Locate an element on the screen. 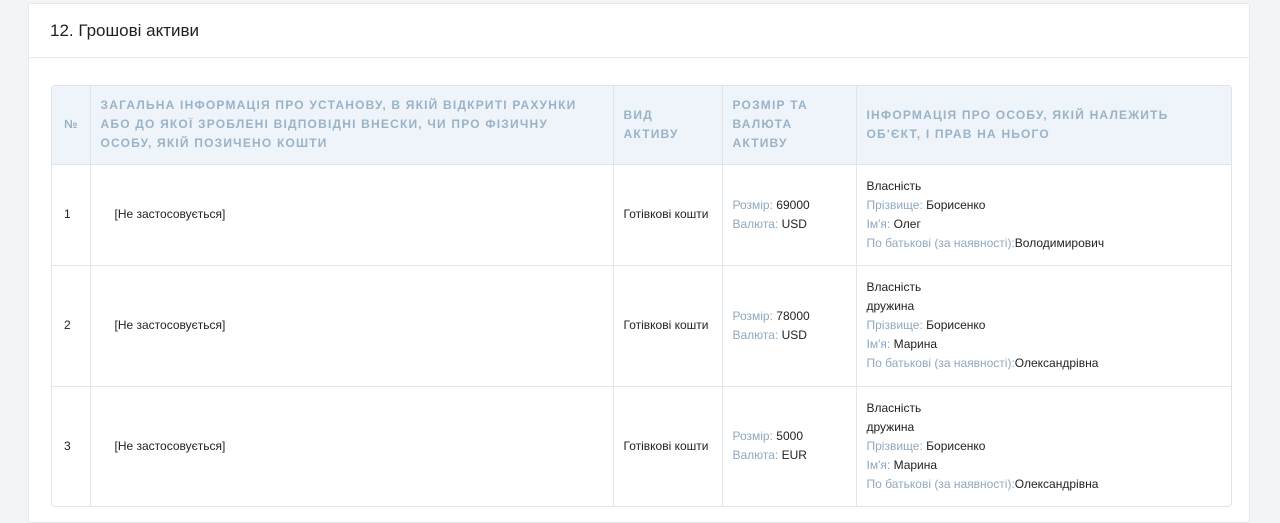 This screenshot has width=1280, height=523. header-asset-type: ВИД АКТИВУ is located at coordinates (668, 125).